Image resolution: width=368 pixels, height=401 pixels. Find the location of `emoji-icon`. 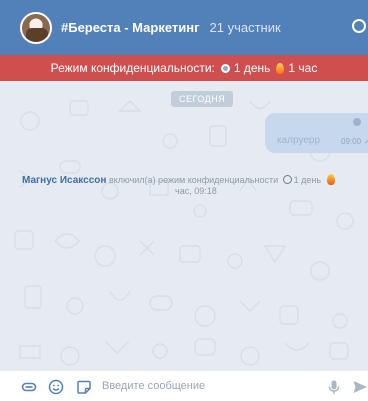

emoji-icon is located at coordinates (56, 387).